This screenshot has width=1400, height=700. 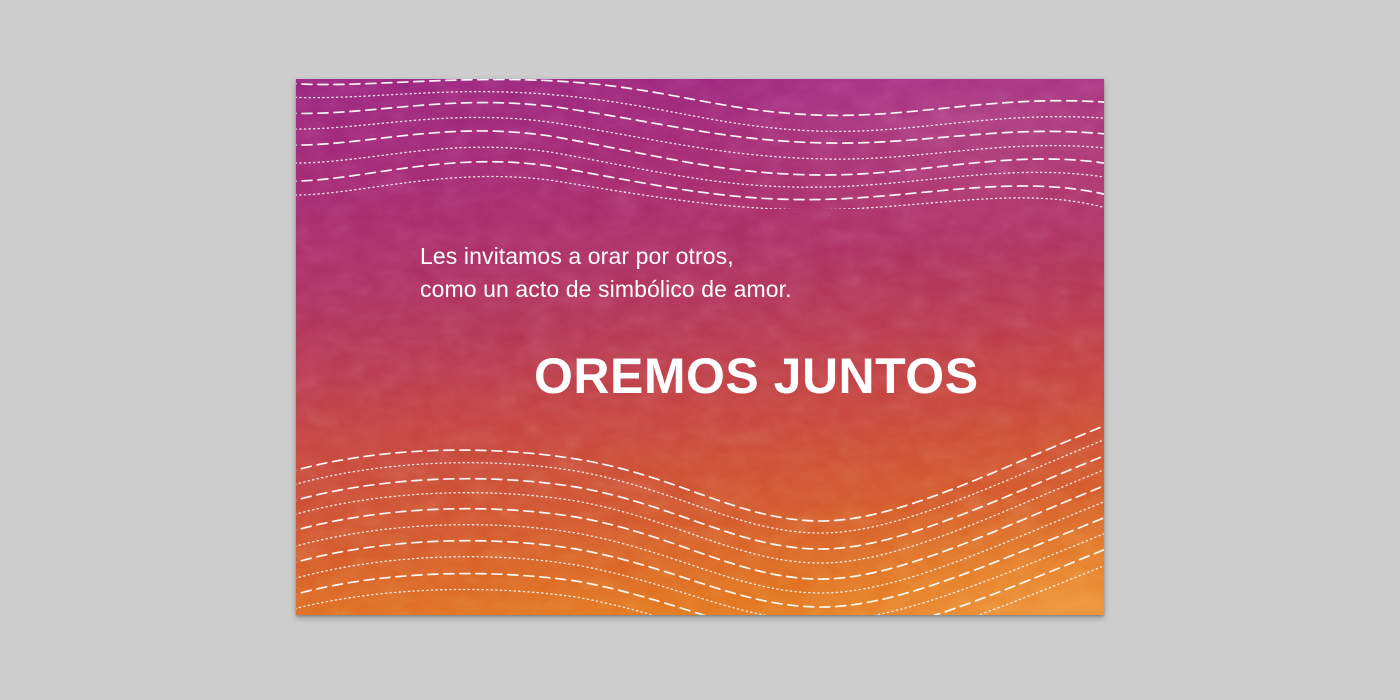 What do you see at coordinates (606, 289) in the screenshot?
I see `invitation-line-2: como un acto de simbólico de amor.` at bounding box center [606, 289].